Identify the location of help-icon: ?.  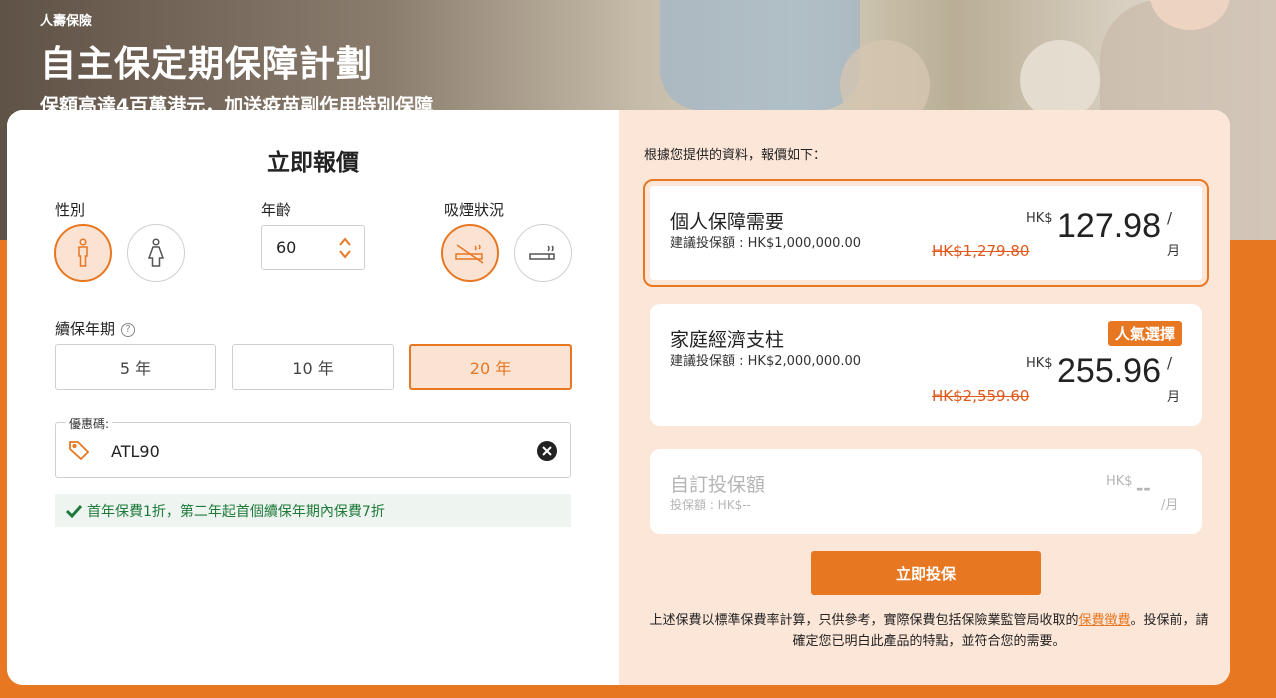
(128, 329).